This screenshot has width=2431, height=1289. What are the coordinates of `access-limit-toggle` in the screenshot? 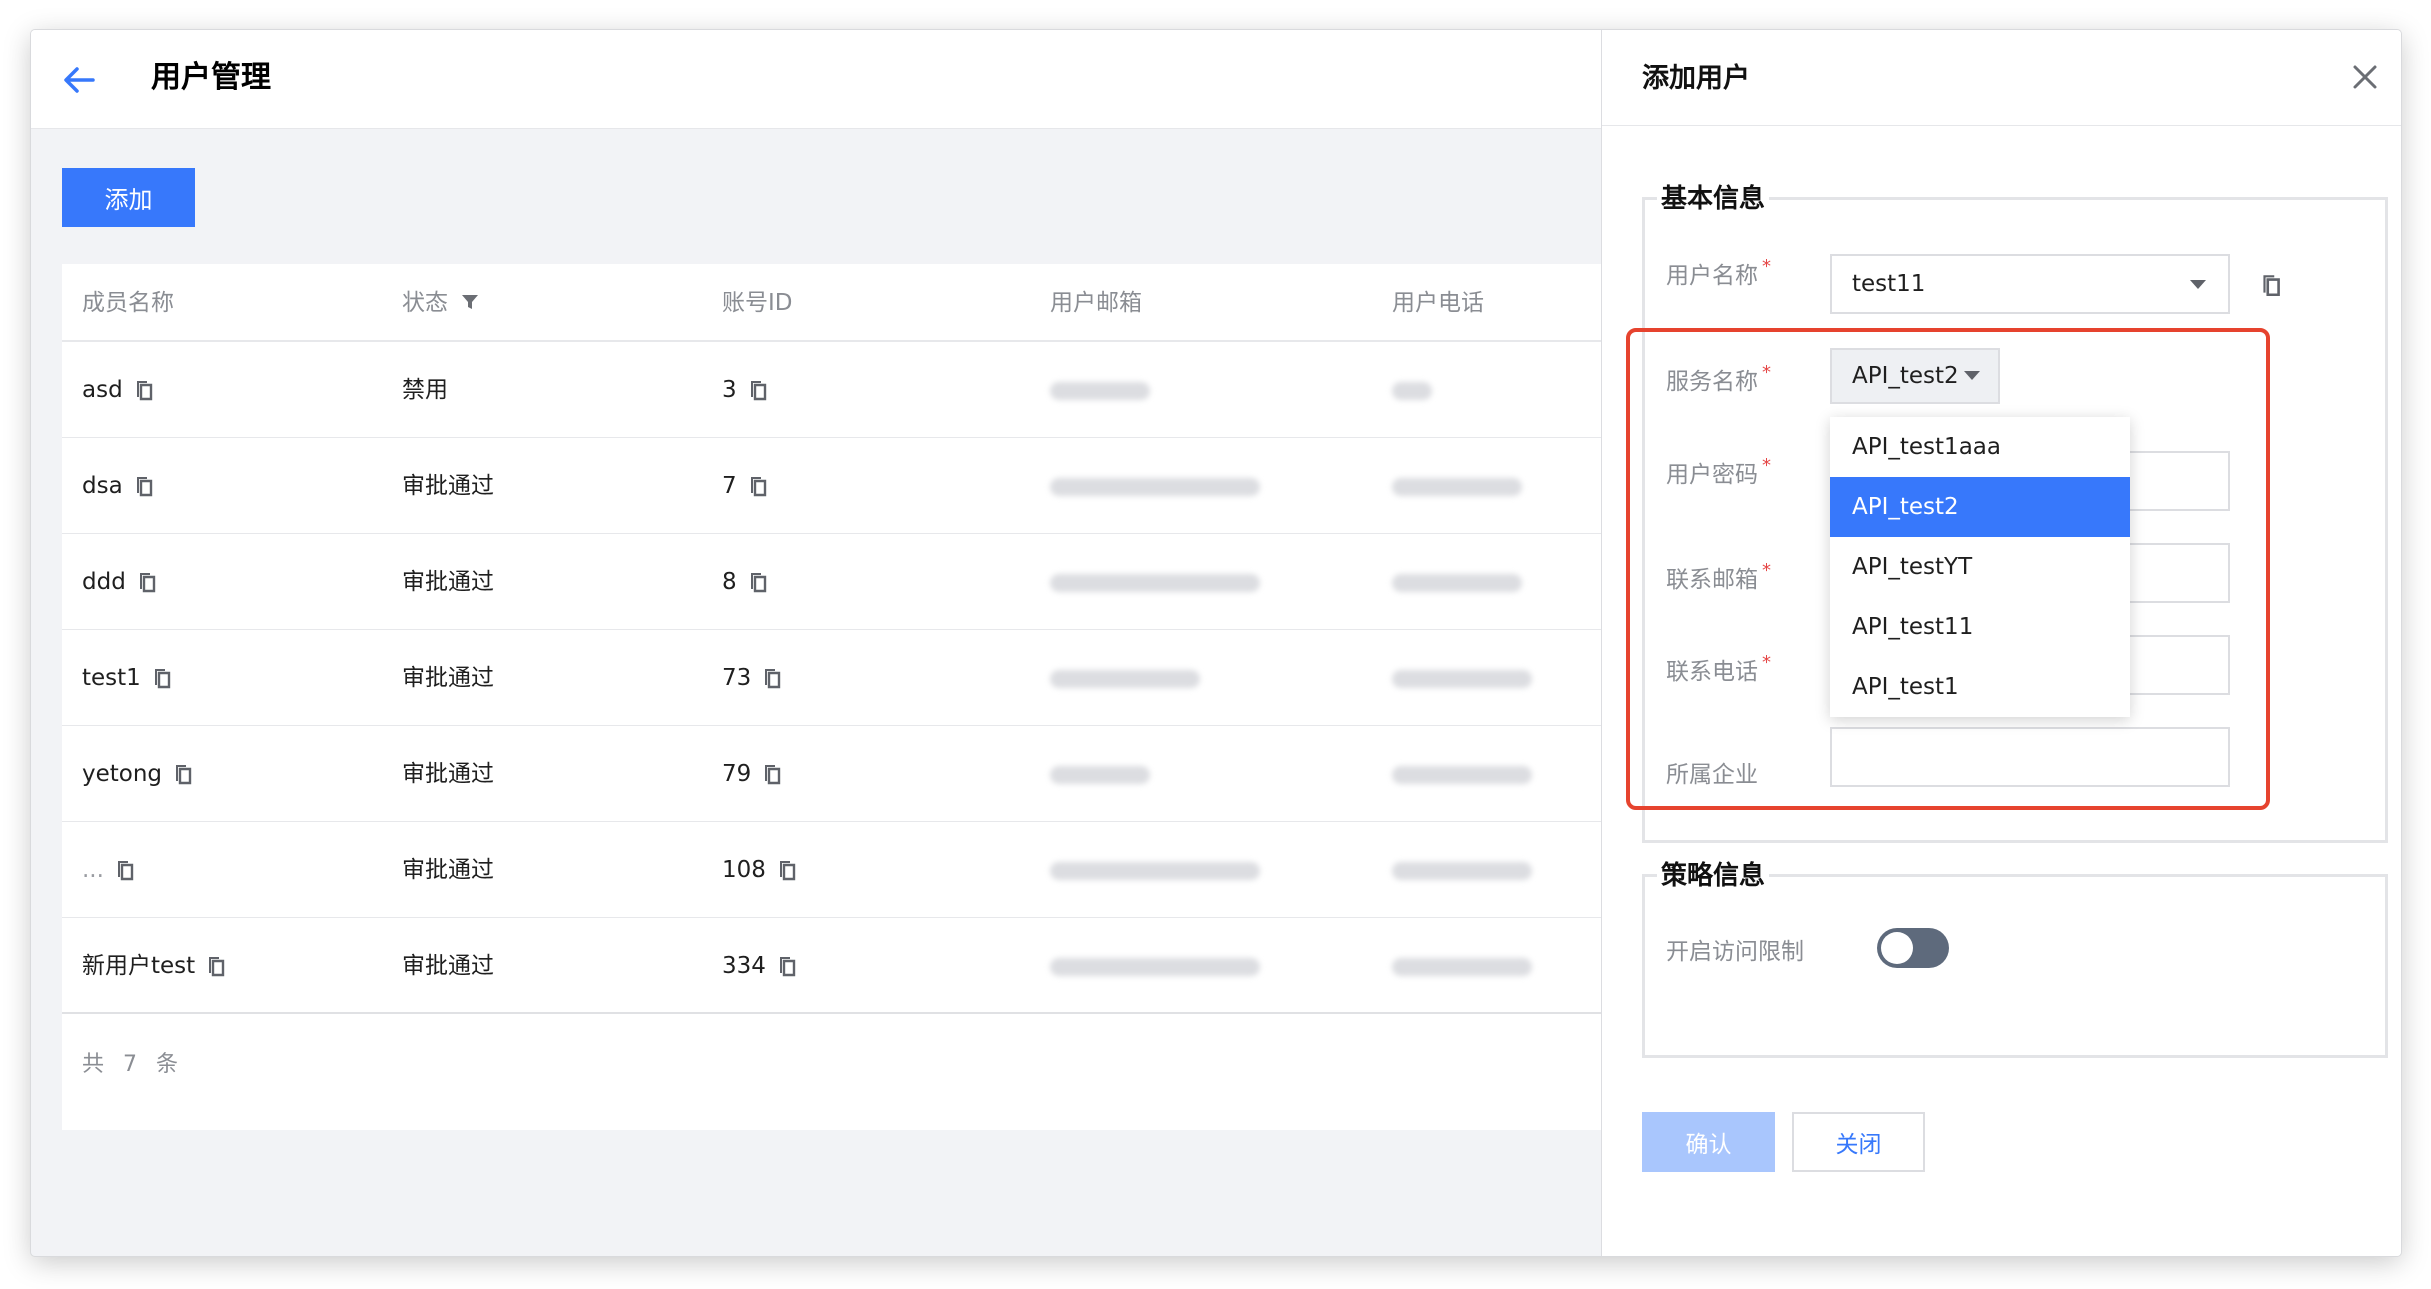 It's located at (1913, 948).